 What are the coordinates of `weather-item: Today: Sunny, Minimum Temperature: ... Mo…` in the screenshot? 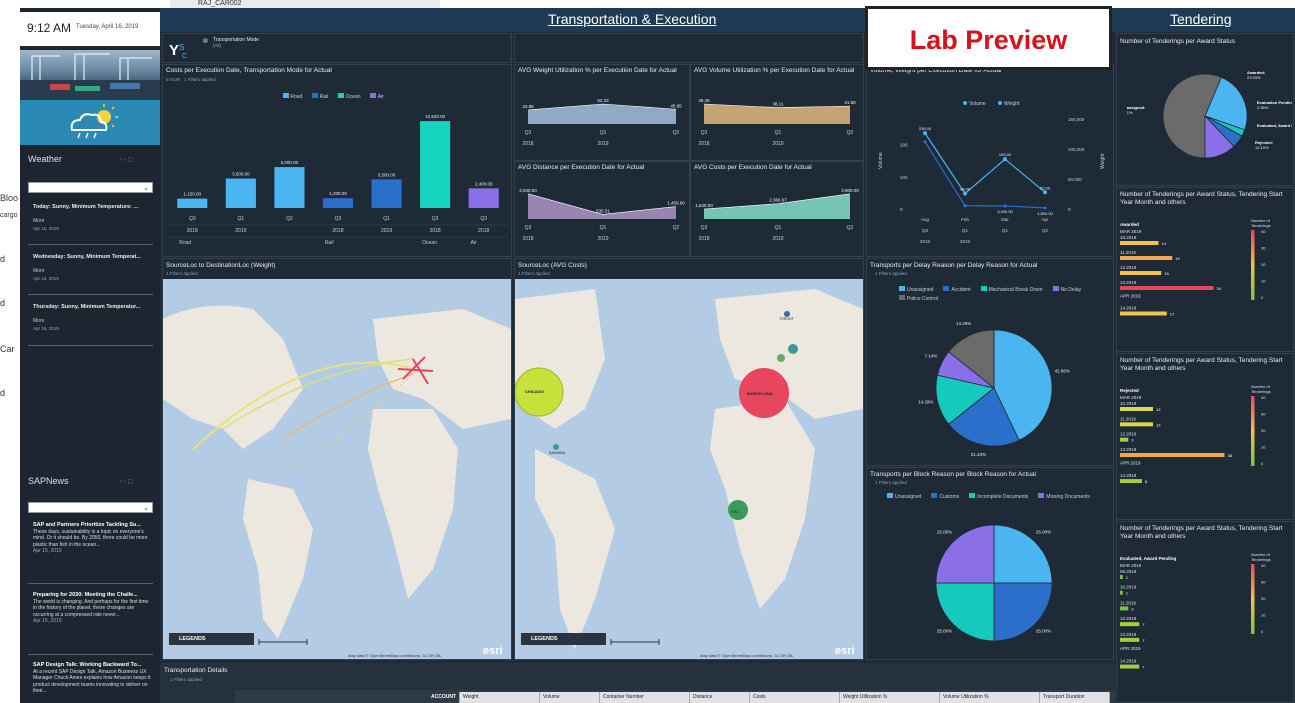 It's located at (93, 218).